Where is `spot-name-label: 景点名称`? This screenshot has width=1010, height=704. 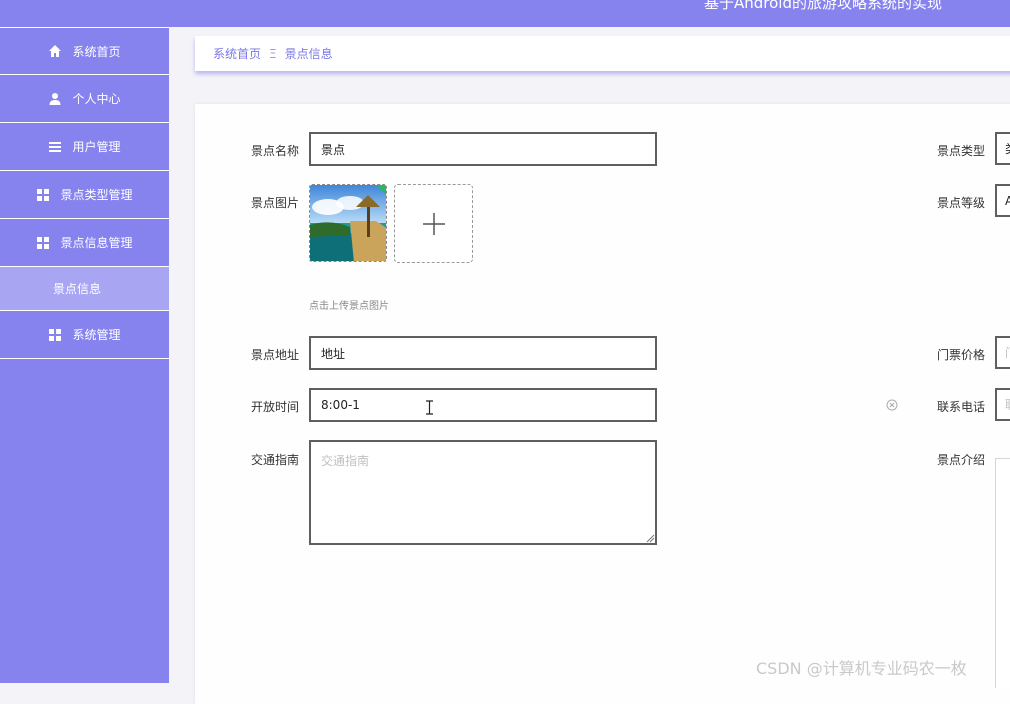 spot-name-label: 景点名称 is located at coordinates (275, 151).